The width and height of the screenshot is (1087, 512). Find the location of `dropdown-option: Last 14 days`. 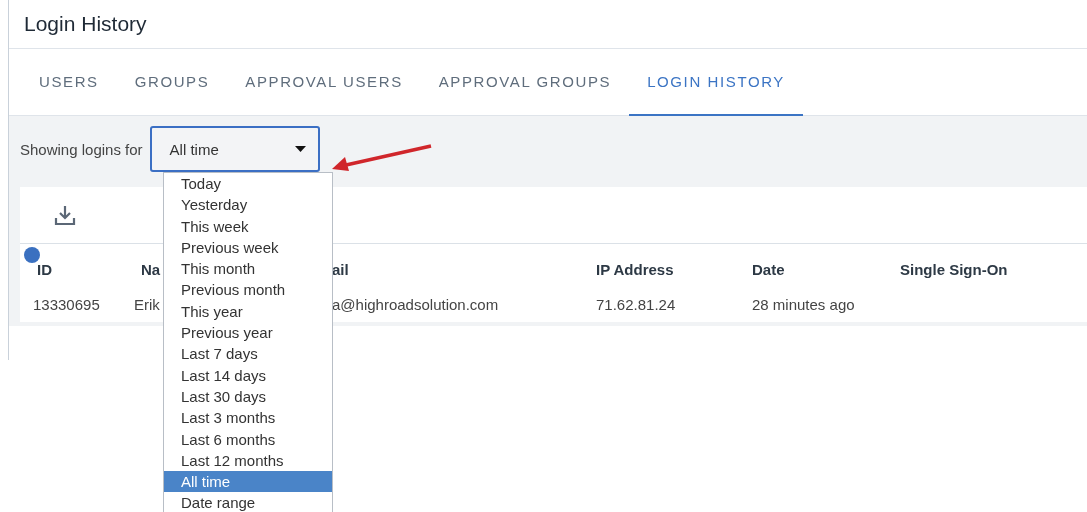

dropdown-option: Last 14 days is located at coordinates (248, 375).